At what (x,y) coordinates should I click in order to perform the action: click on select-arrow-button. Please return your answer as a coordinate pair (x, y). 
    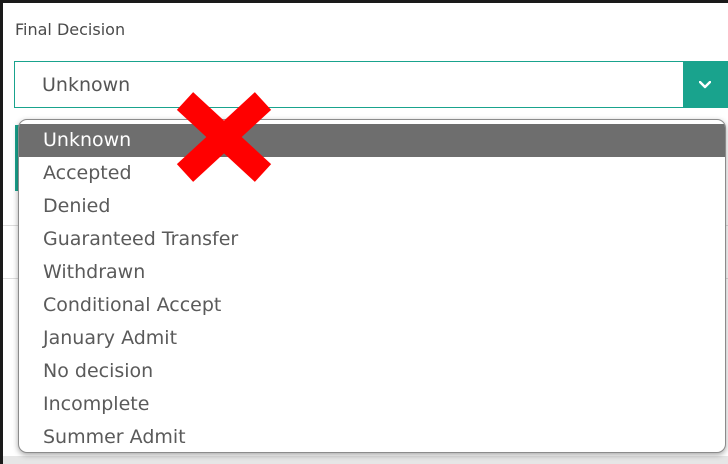
    Looking at the image, I should click on (705, 84).